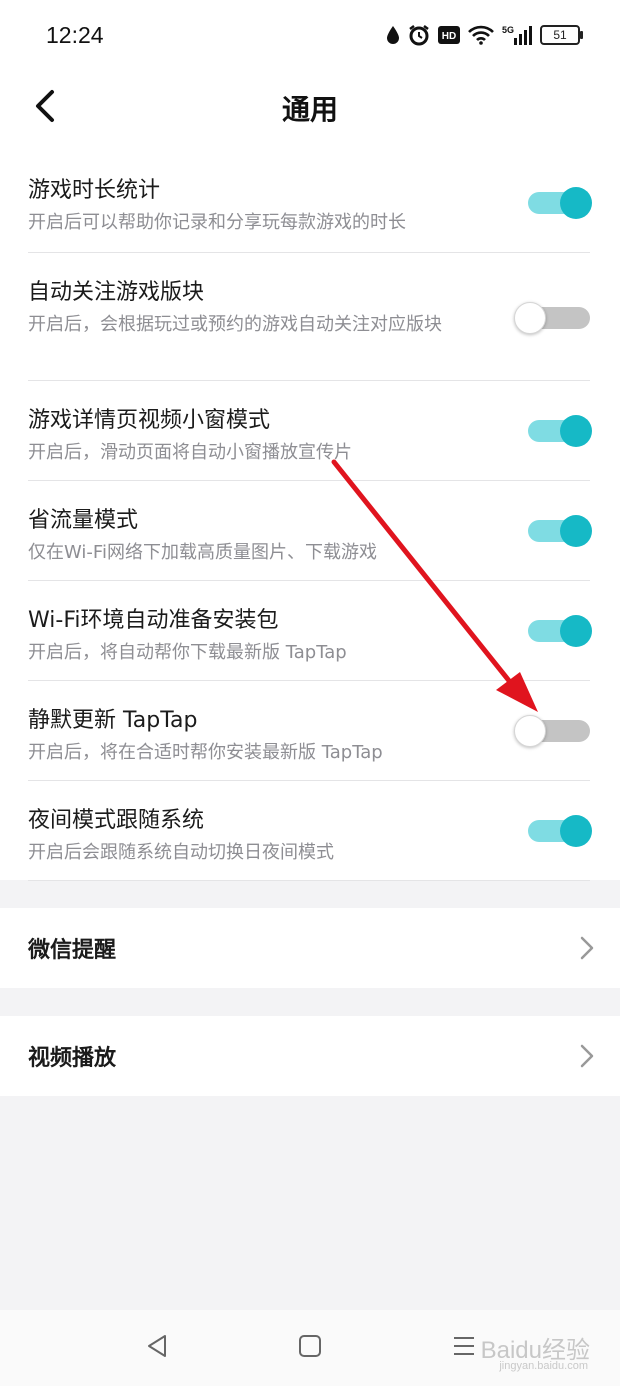 The width and height of the screenshot is (620, 1386). What do you see at coordinates (517, 35) in the screenshot?
I see `5g-signal-icon: 5G` at bounding box center [517, 35].